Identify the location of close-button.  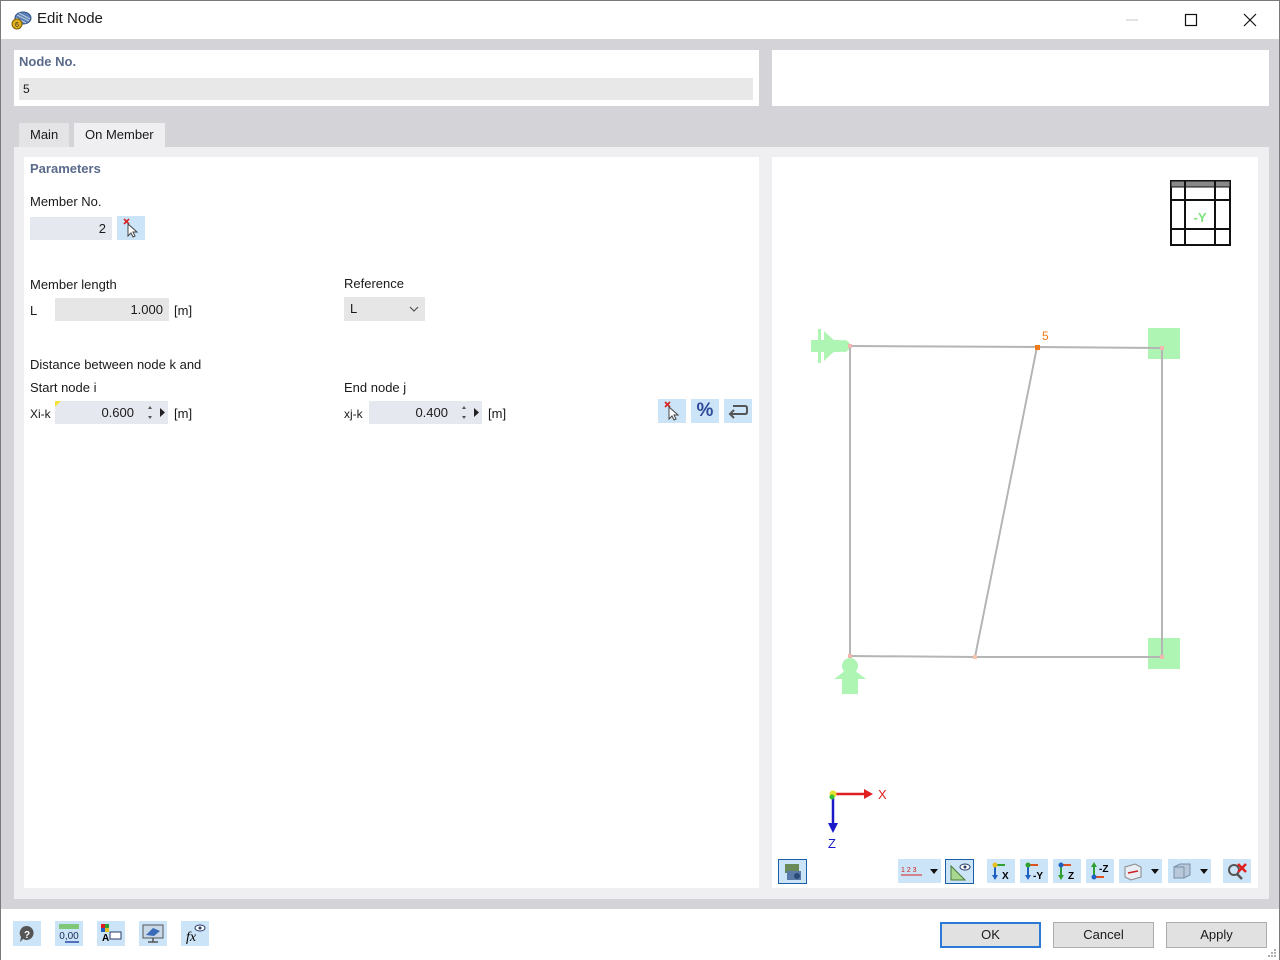
(1250, 20).